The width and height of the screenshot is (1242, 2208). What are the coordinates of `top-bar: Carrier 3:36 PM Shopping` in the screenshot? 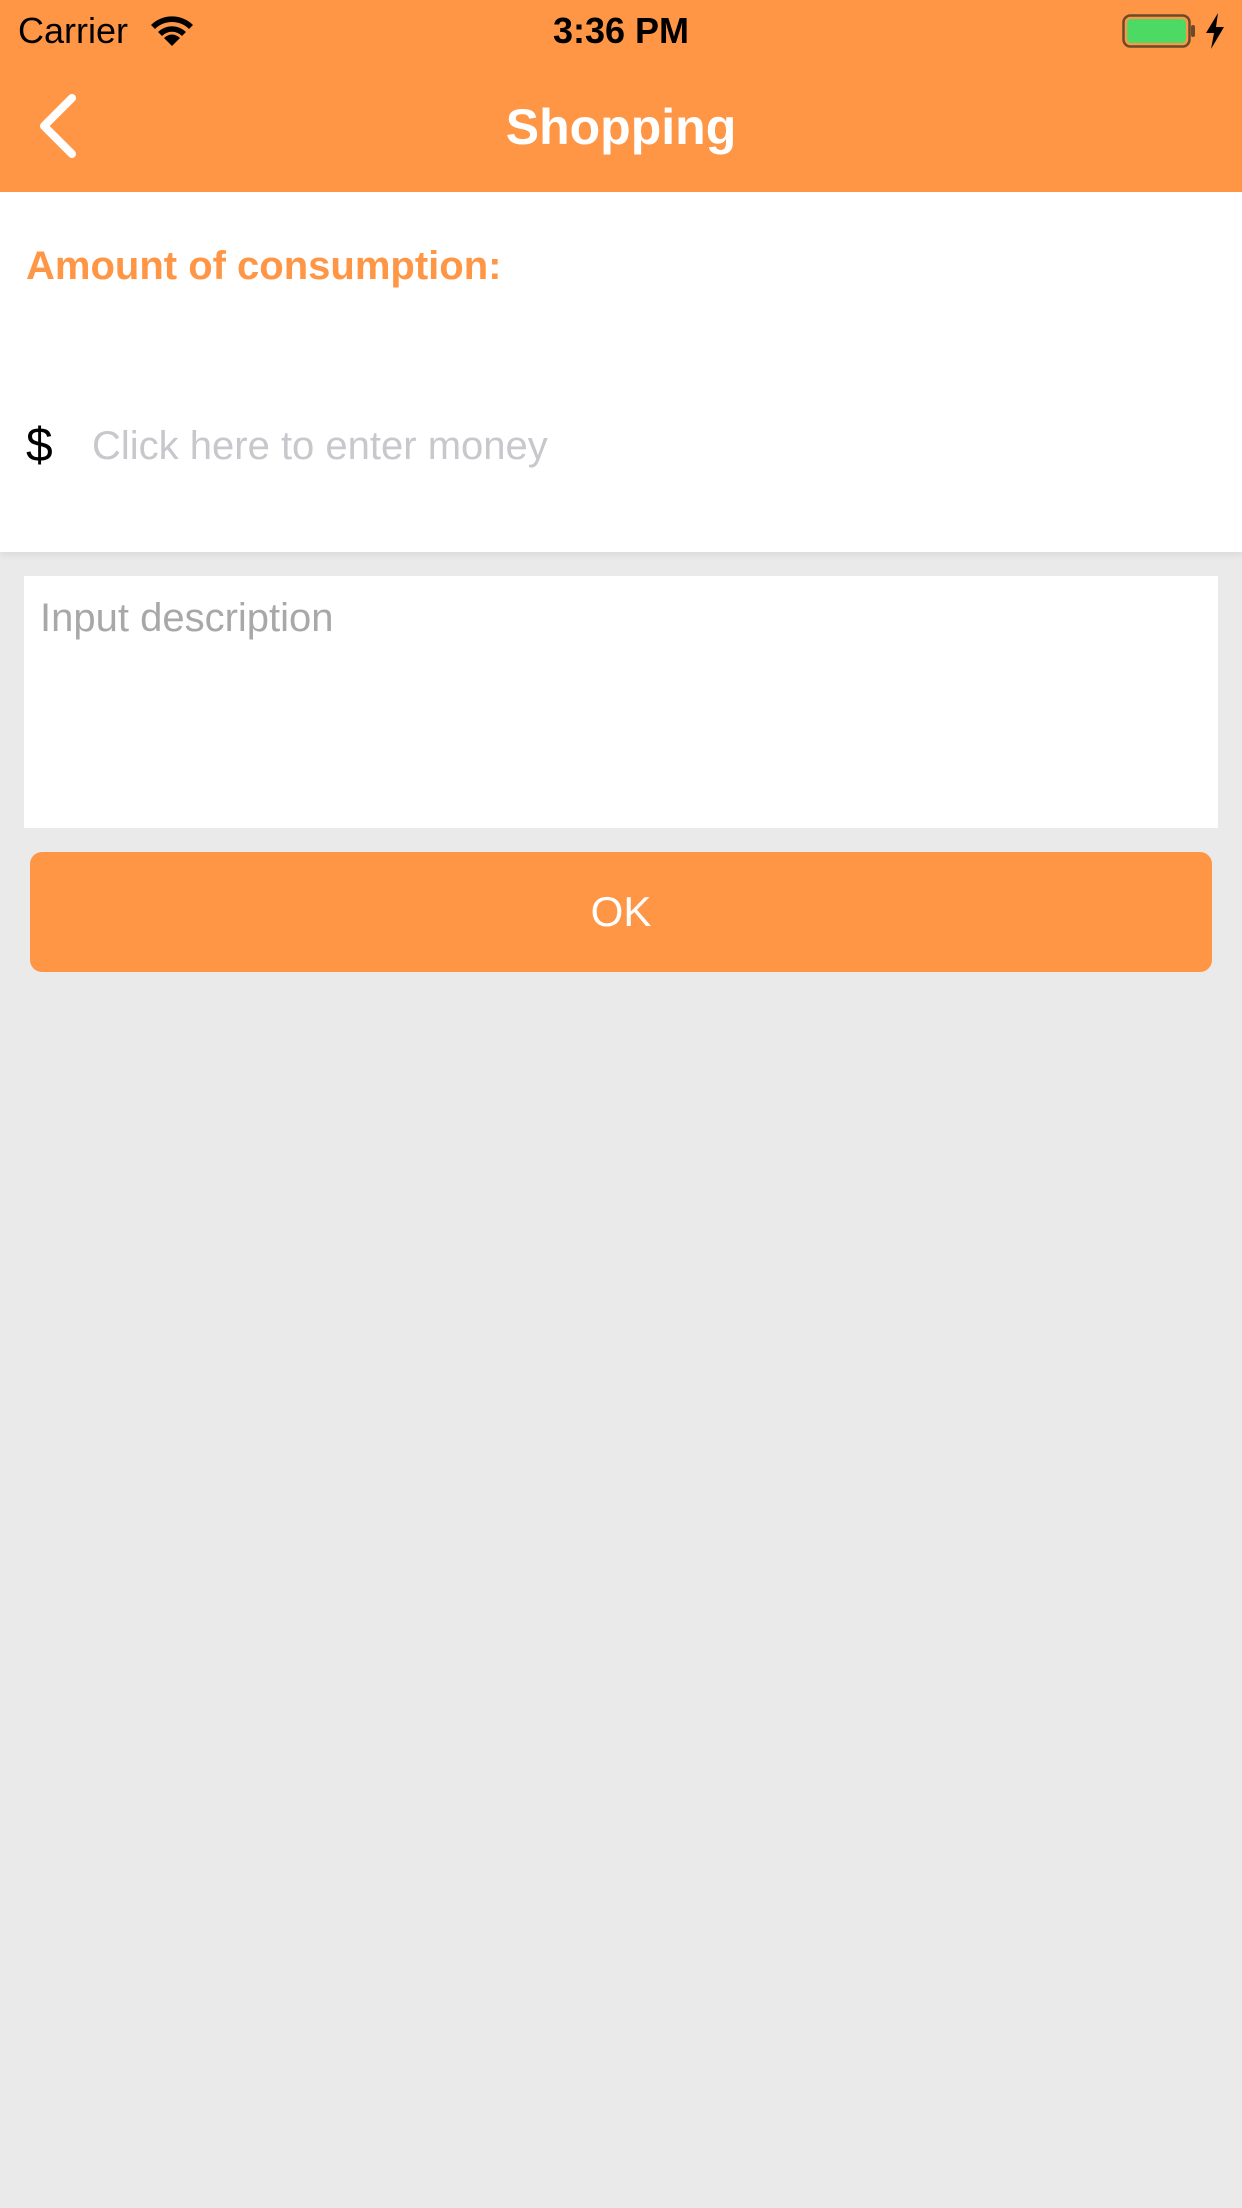 It's located at (621, 96).